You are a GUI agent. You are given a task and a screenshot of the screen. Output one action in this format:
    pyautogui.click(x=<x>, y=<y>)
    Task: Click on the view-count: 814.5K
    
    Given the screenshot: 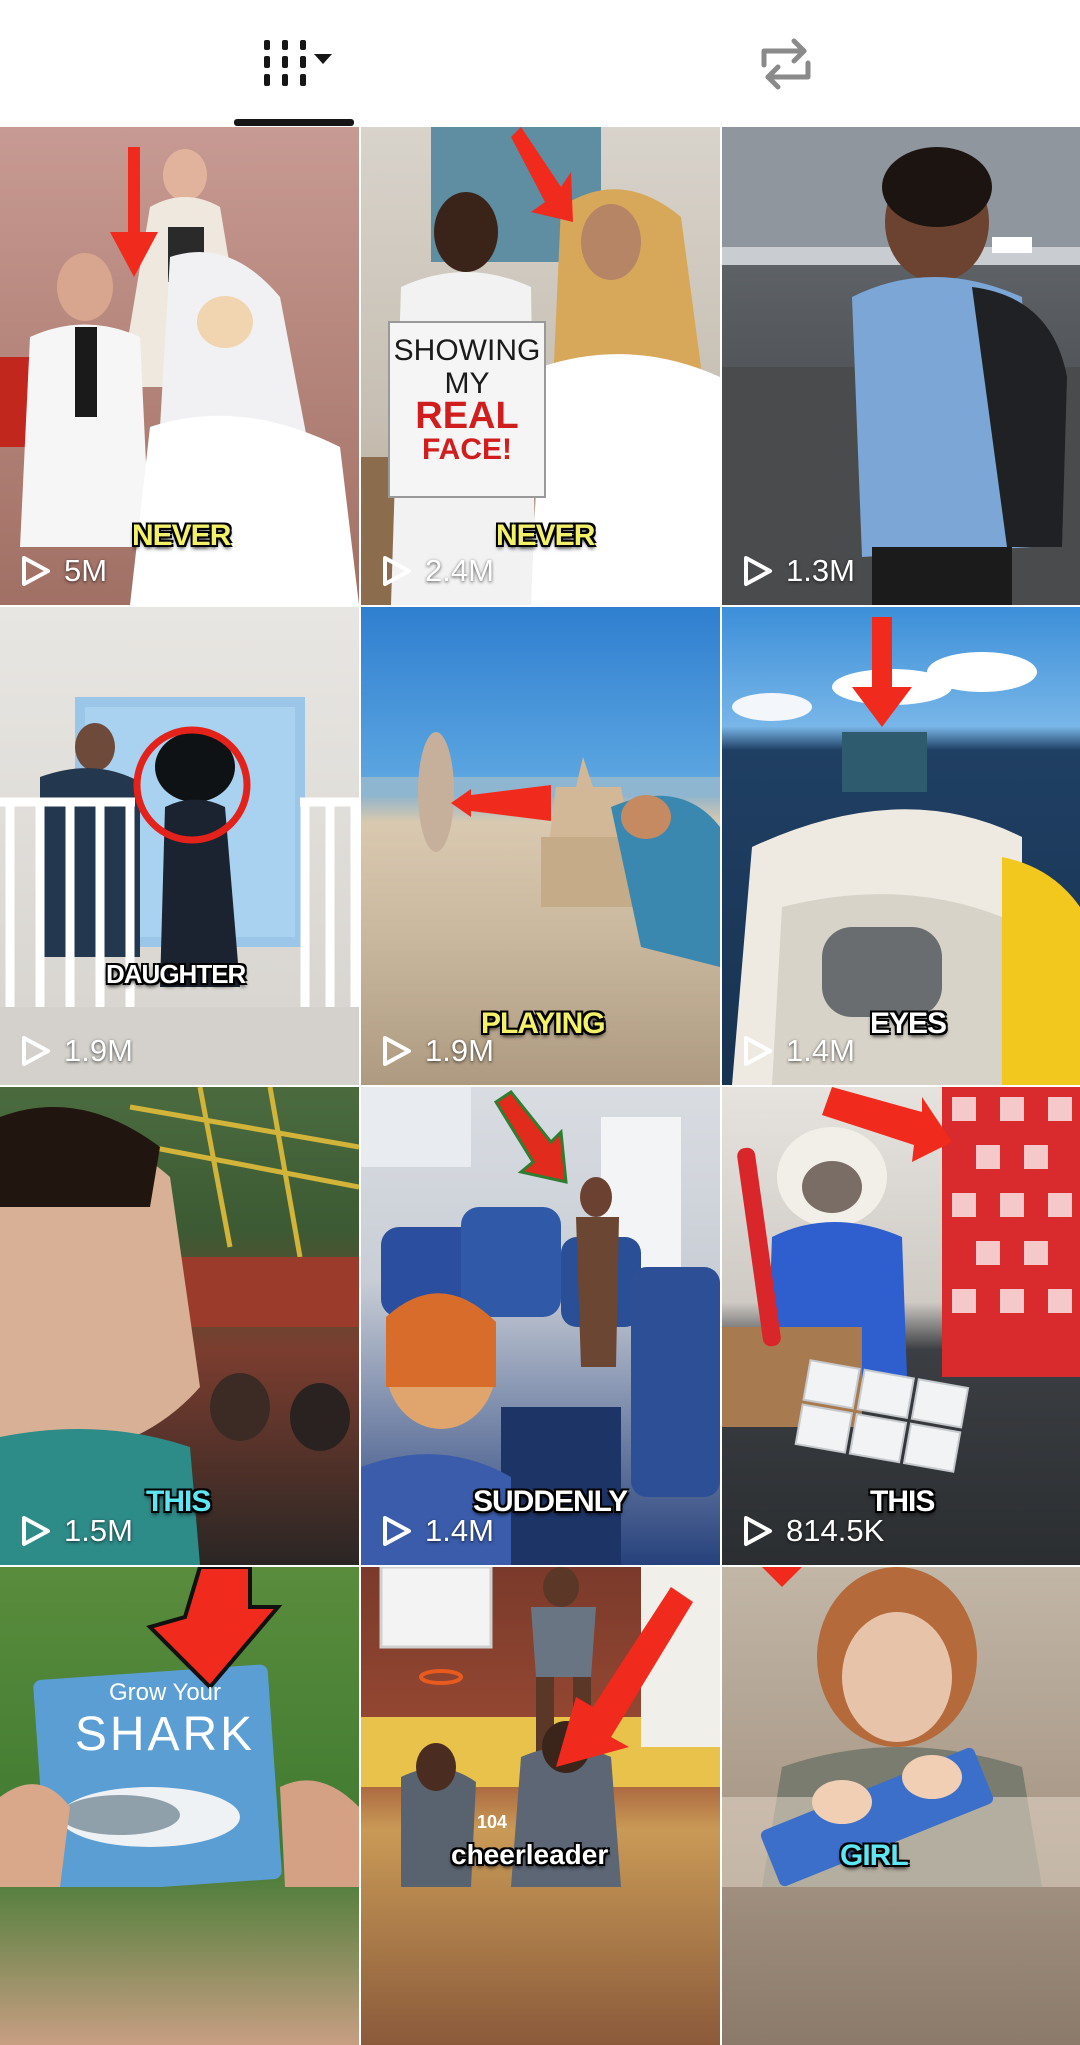 What is the action you would take?
    pyautogui.click(x=812, y=1531)
    